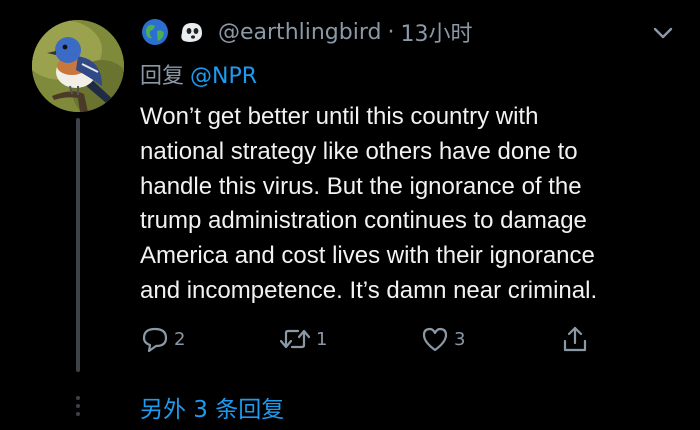 The width and height of the screenshot is (700, 430). What do you see at coordinates (212, 407) in the screenshot?
I see `more-replies-link: 另外 3 条回复` at bounding box center [212, 407].